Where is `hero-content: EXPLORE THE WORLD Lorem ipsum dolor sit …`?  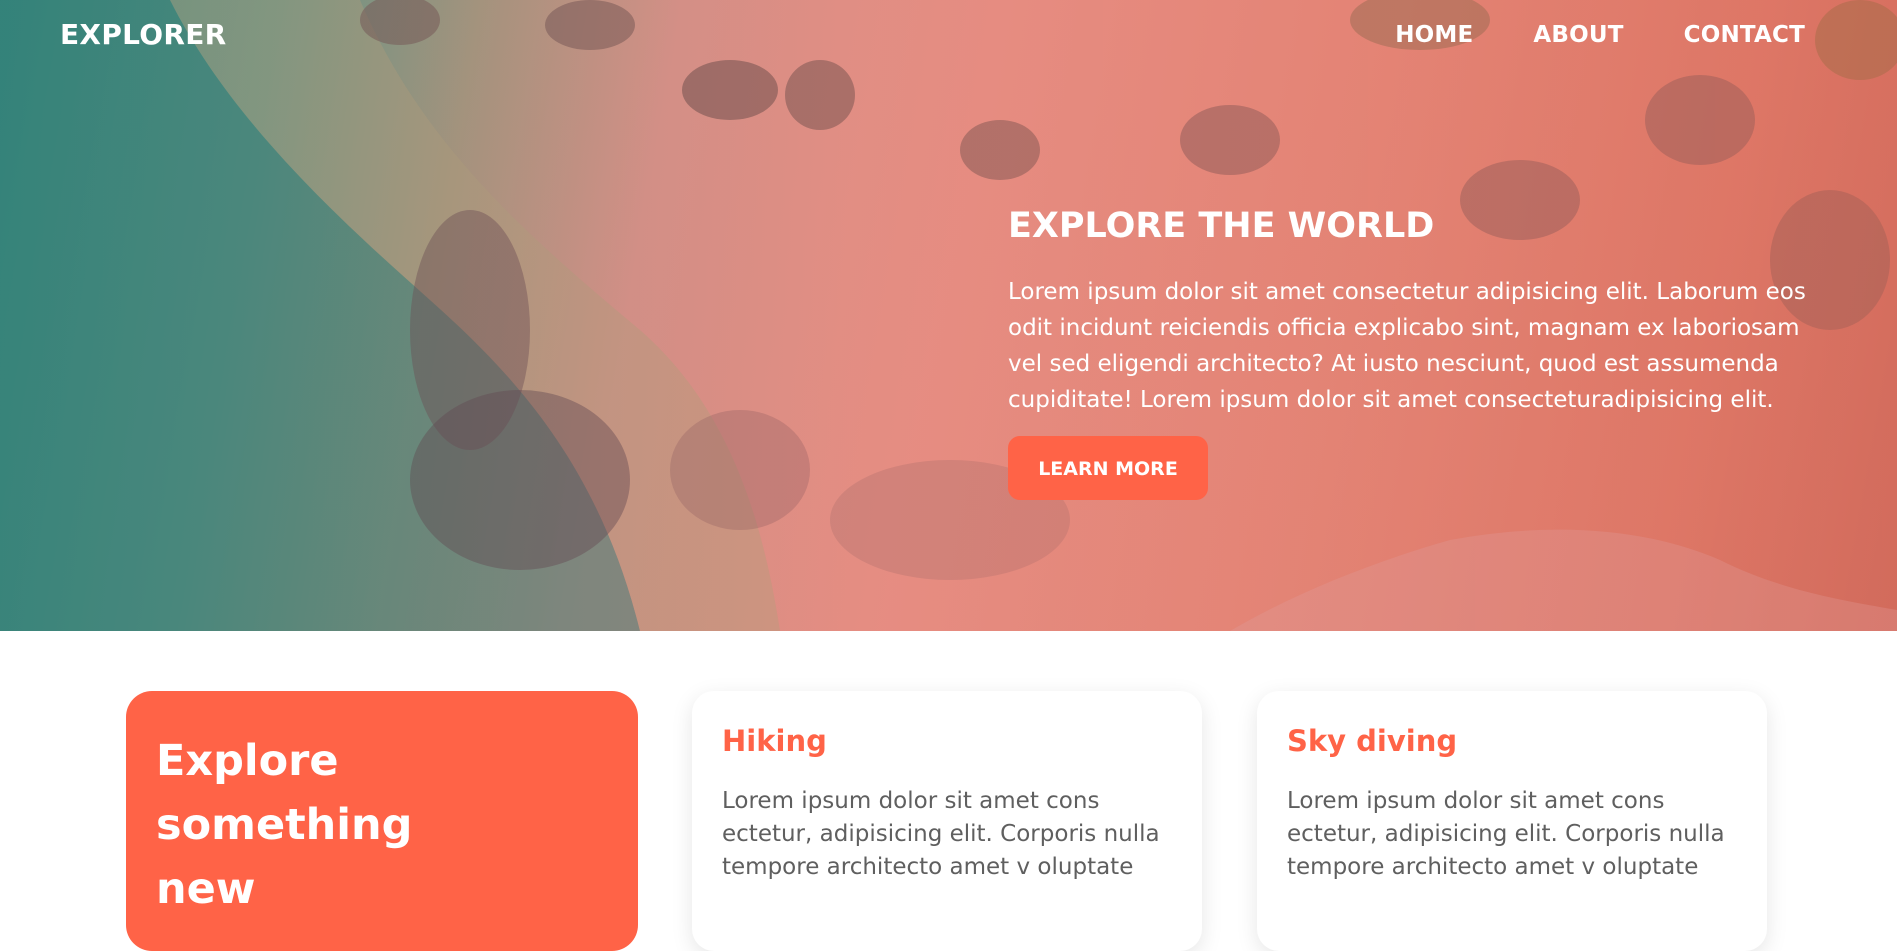 hero-content: EXPLORE THE WORLD Lorem ipsum dolor sit … is located at coordinates (1423, 353).